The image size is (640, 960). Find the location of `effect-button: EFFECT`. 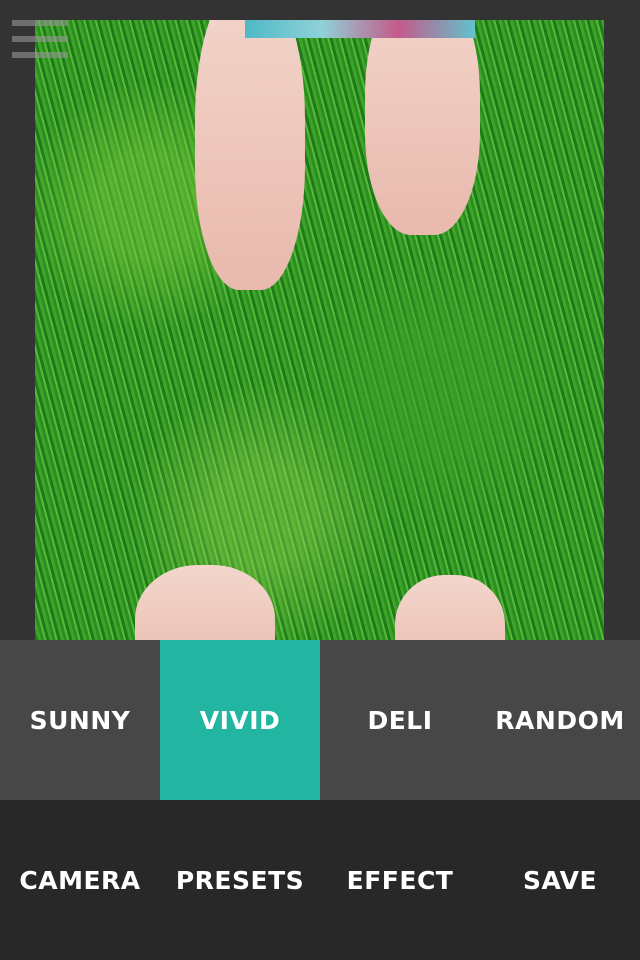

effect-button: EFFECT is located at coordinates (400, 880).